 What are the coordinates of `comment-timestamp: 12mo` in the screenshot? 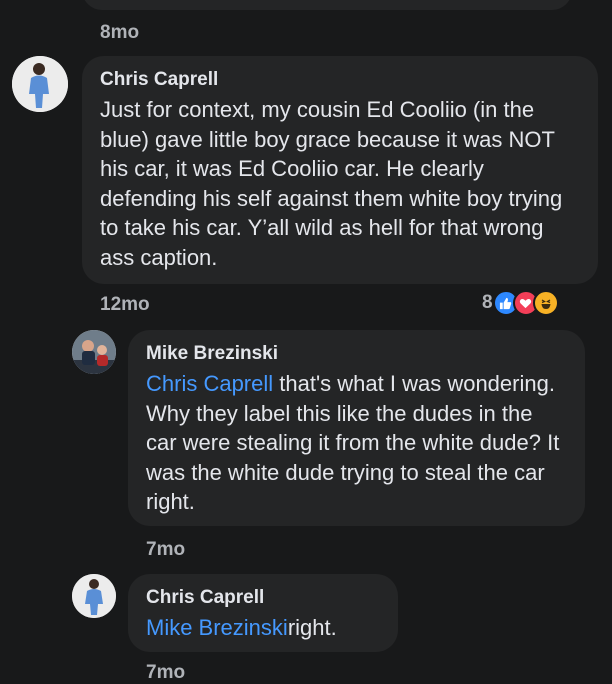 It's located at (125, 305).